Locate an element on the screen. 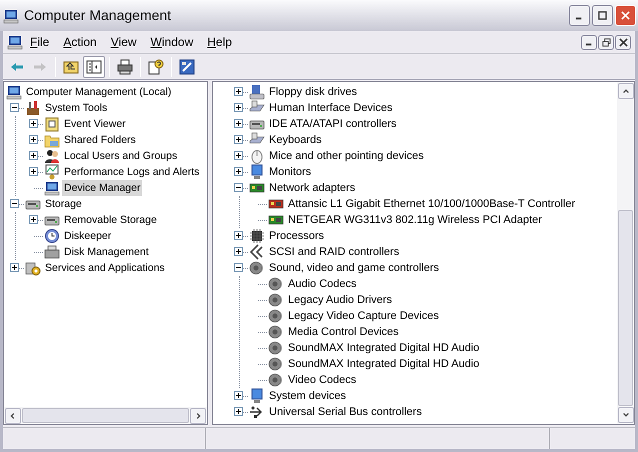 Image resolution: width=638 pixels, height=452 pixels. tree-item: System devices is located at coordinates (307, 396).